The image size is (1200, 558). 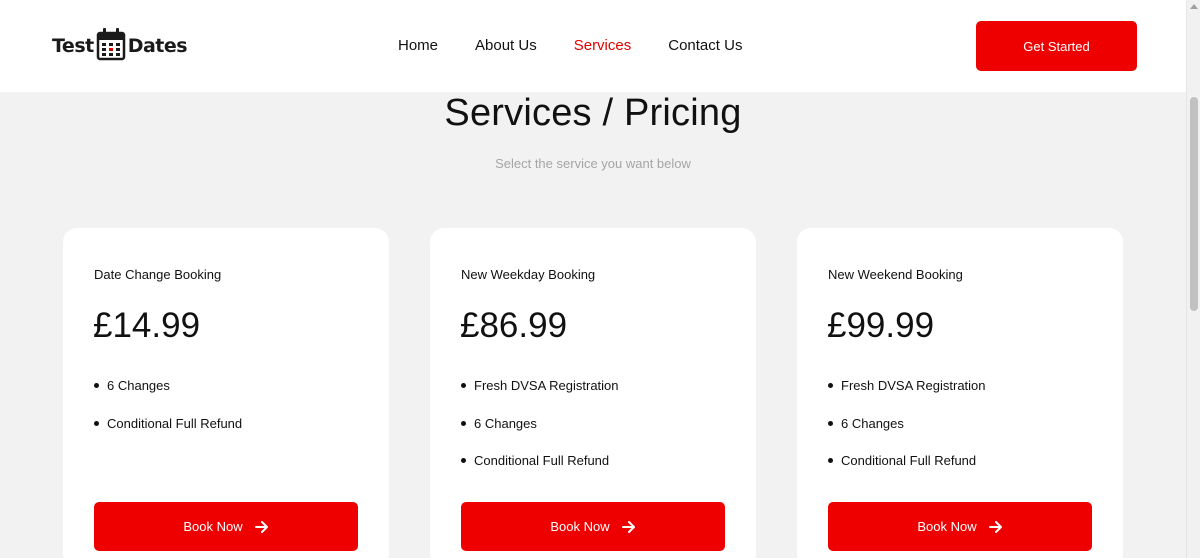 What do you see at coordinates (603, 46) in the screenshot?
I see `nav-item-services: Services` at bounding box center [603, 46].